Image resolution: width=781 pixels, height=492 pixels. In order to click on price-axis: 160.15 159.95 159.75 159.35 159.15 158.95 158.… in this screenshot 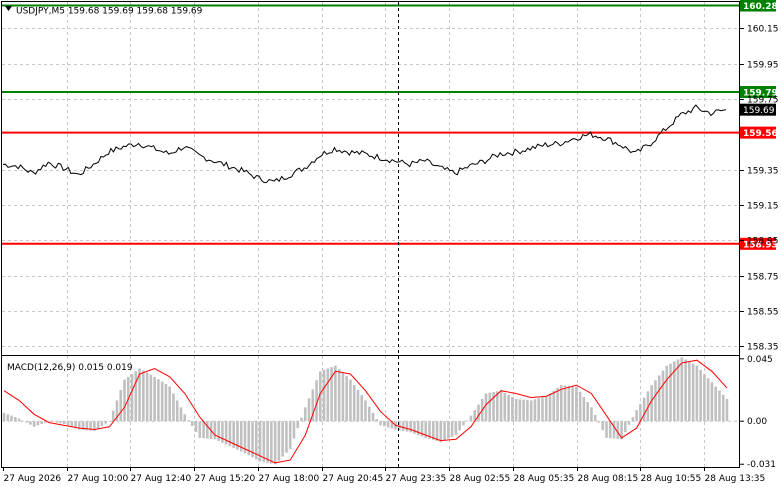, I will do `click(759, 189)`.